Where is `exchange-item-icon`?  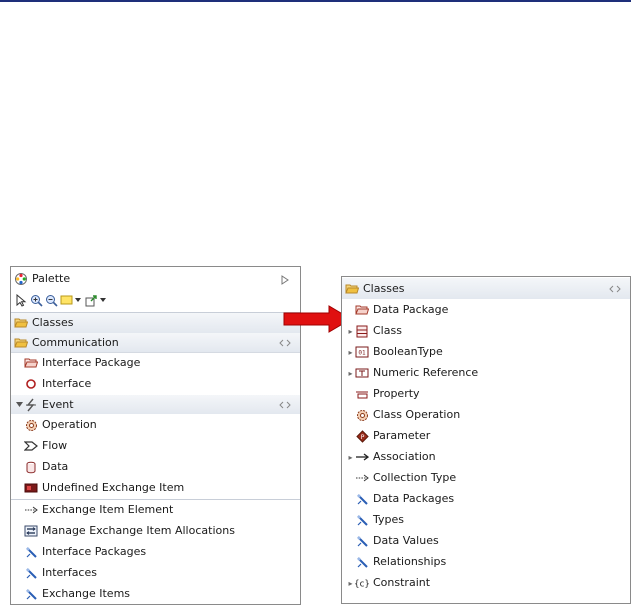
exchange-item-icon is located at coordinates (31, 488).